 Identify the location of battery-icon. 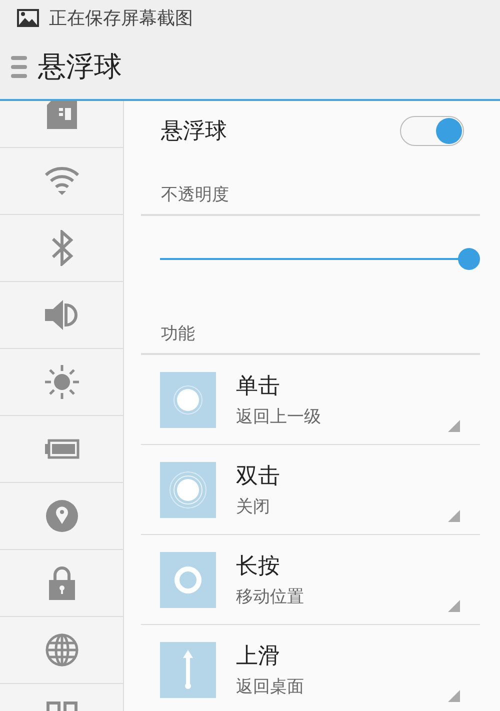
(62, 449).